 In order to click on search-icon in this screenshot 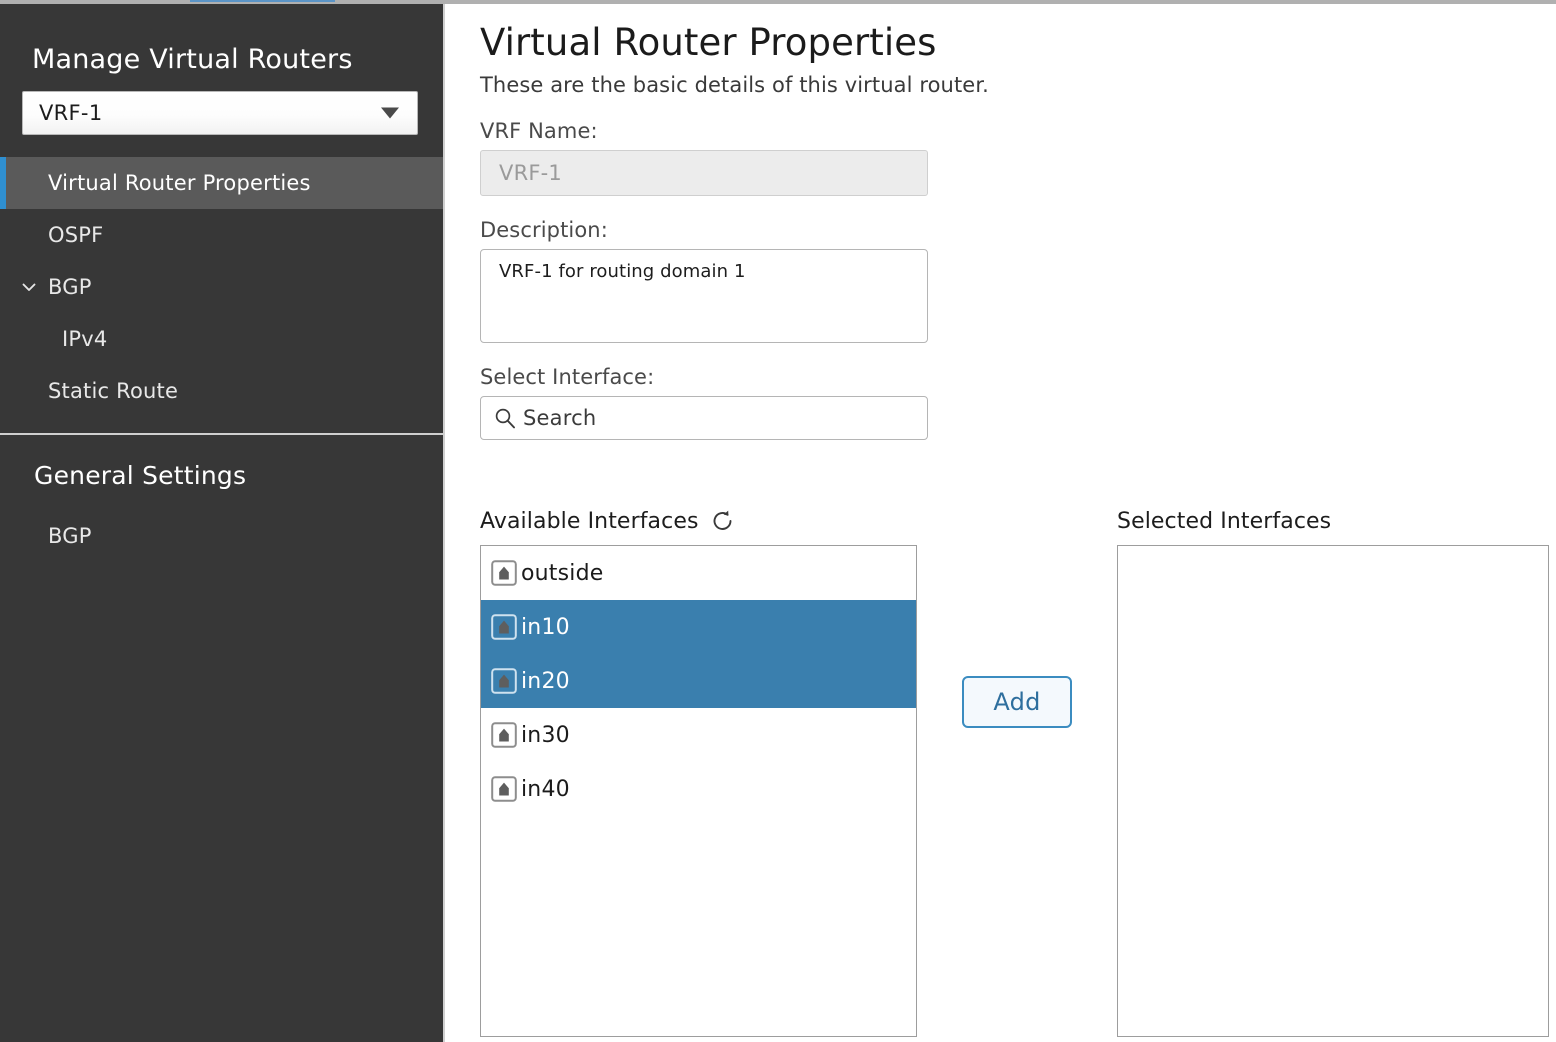, I will do `click(505, 418)`.